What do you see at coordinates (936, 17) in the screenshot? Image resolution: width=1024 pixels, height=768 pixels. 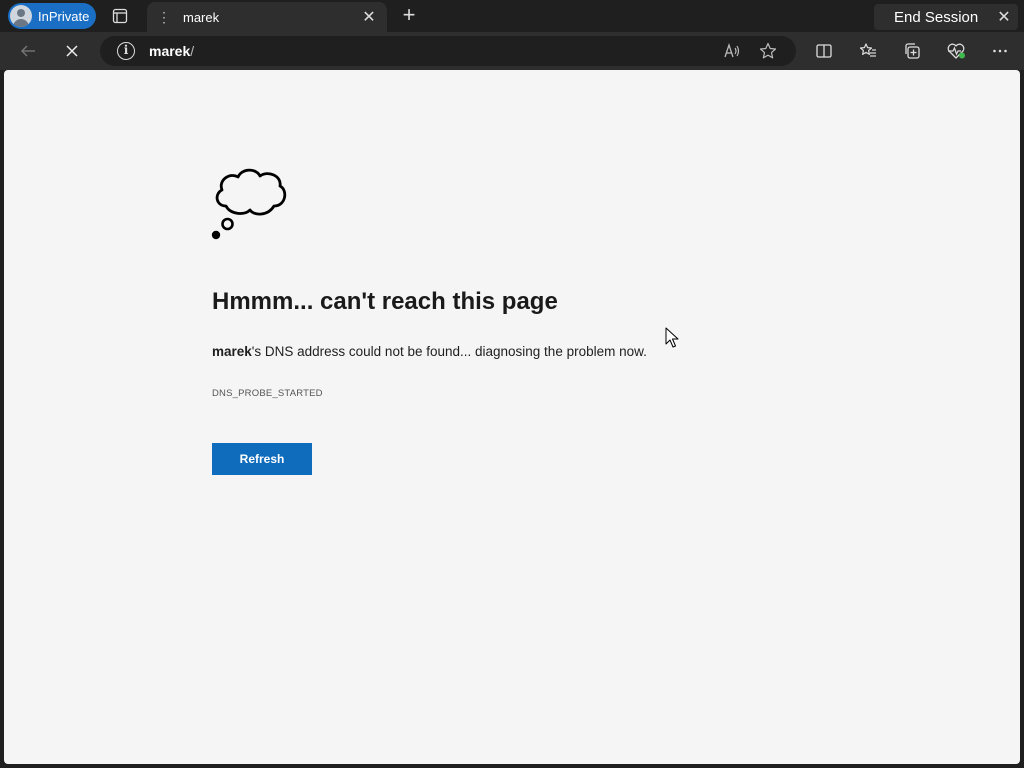 I see `end-session-label: End Session` at bounding box center [936, 17].